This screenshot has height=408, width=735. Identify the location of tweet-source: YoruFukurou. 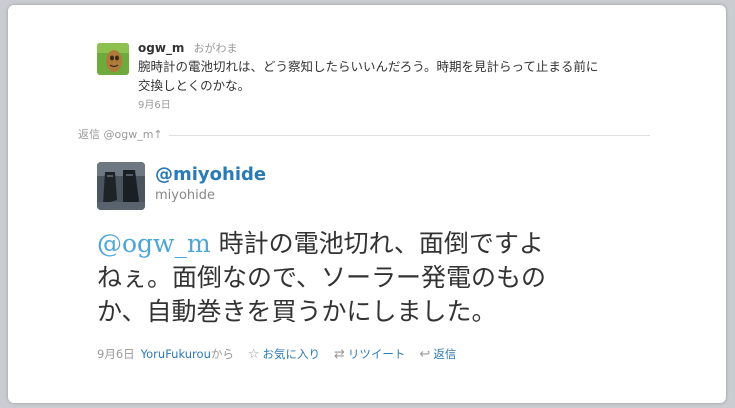
(176, 354).